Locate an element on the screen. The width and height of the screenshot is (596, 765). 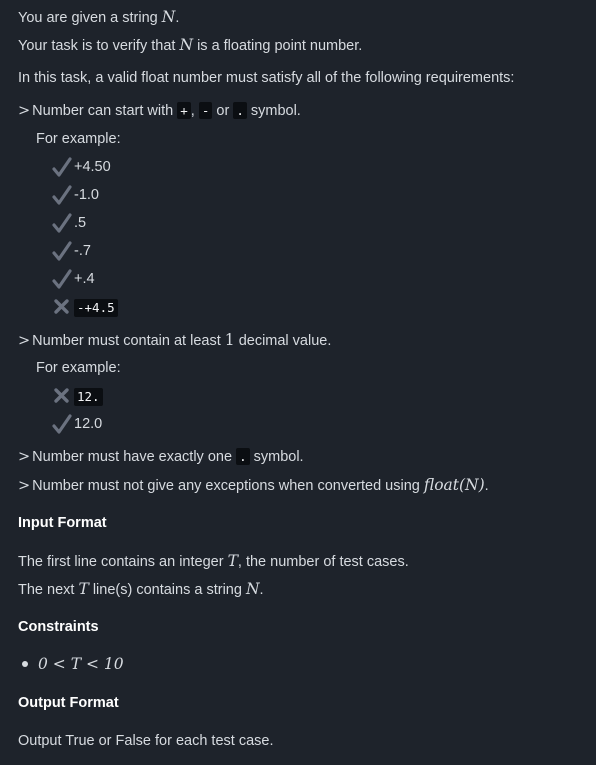
number-one: 1 is located at coordinates (229, 340).